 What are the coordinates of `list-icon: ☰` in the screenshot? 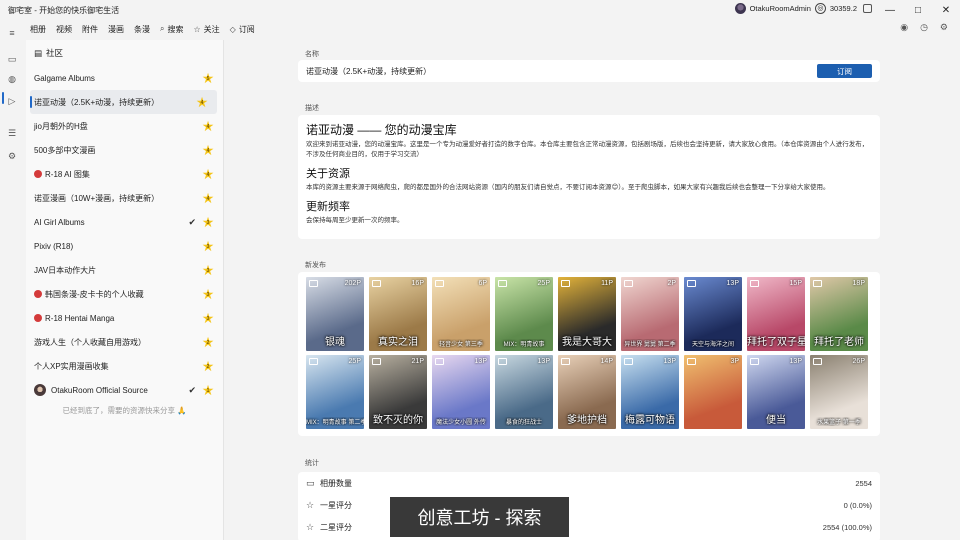 It's located at (12, 133).